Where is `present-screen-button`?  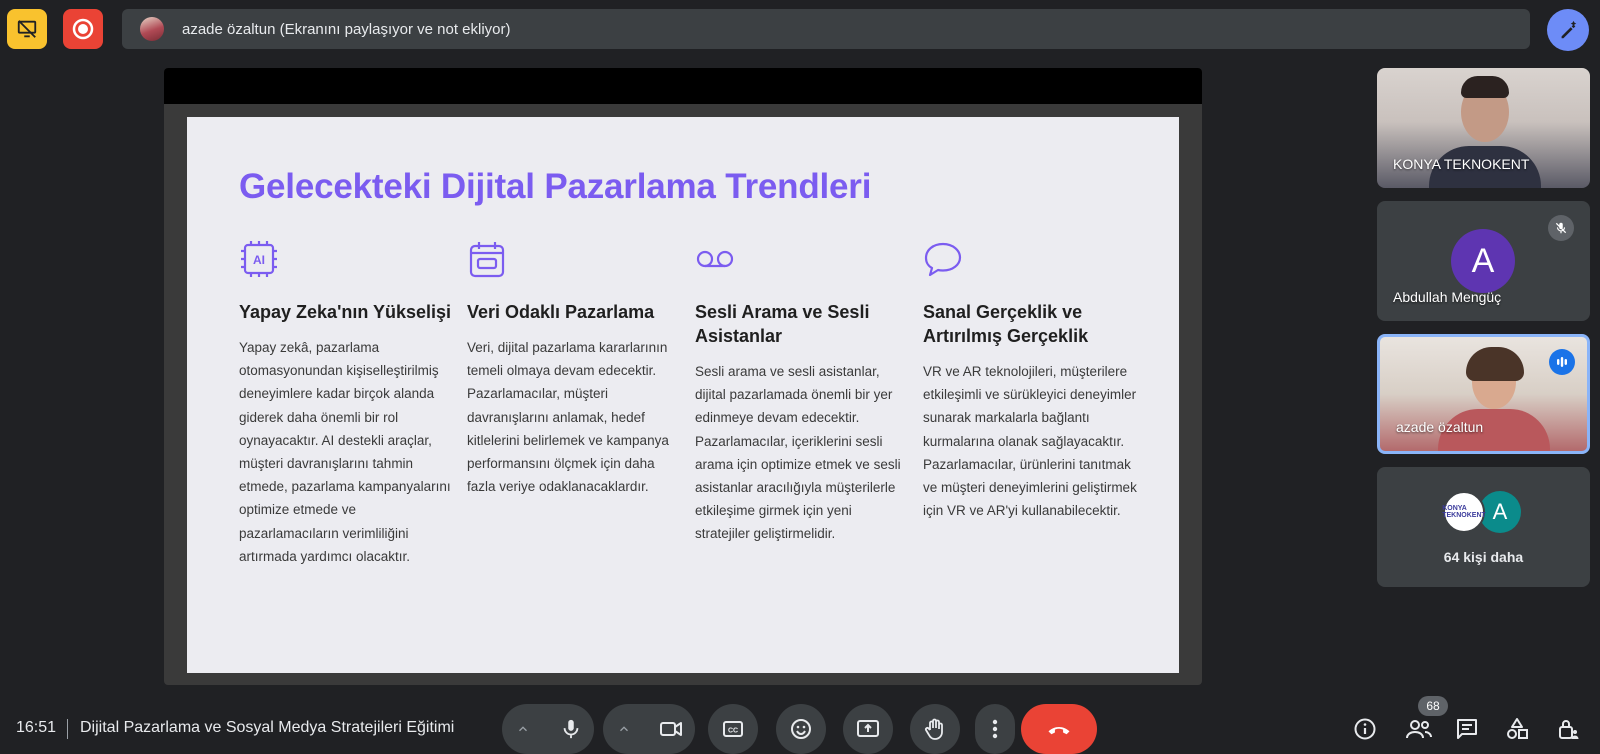
present-screen-button is located at coordinates (868, 729).